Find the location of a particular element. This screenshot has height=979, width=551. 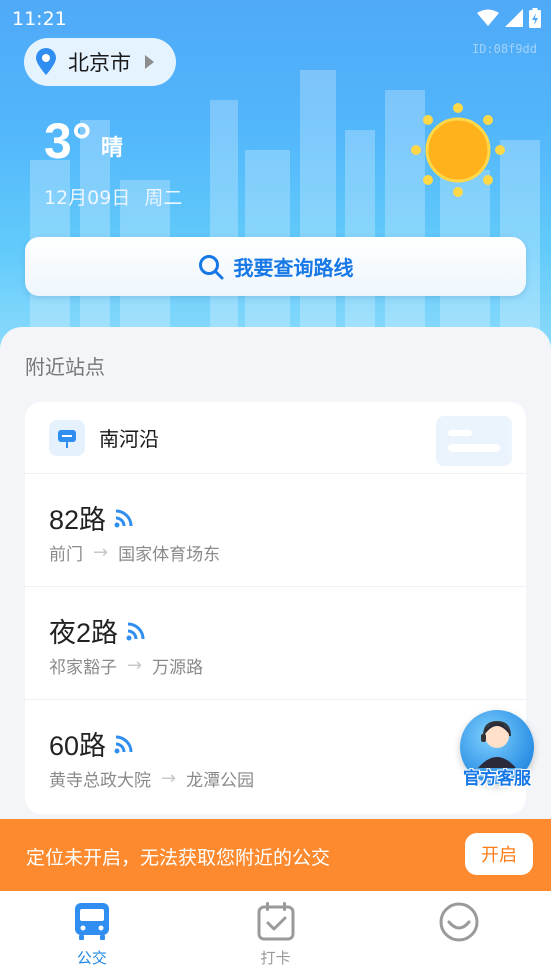

route-row: 82路 前门 → 国家体育场东 is located at coordinates (275, 530).